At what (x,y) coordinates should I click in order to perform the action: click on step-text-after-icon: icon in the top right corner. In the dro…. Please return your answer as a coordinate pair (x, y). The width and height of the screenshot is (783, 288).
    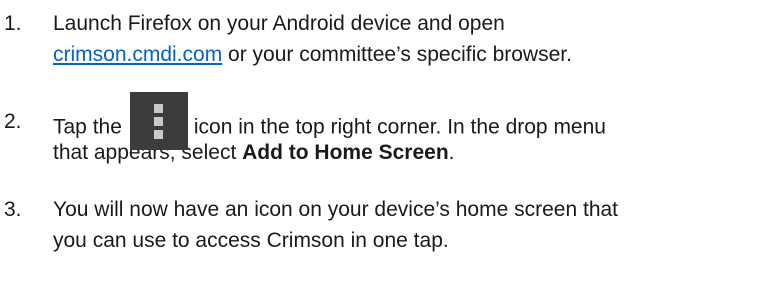
    Looking at the image, I should click on (399, 127).